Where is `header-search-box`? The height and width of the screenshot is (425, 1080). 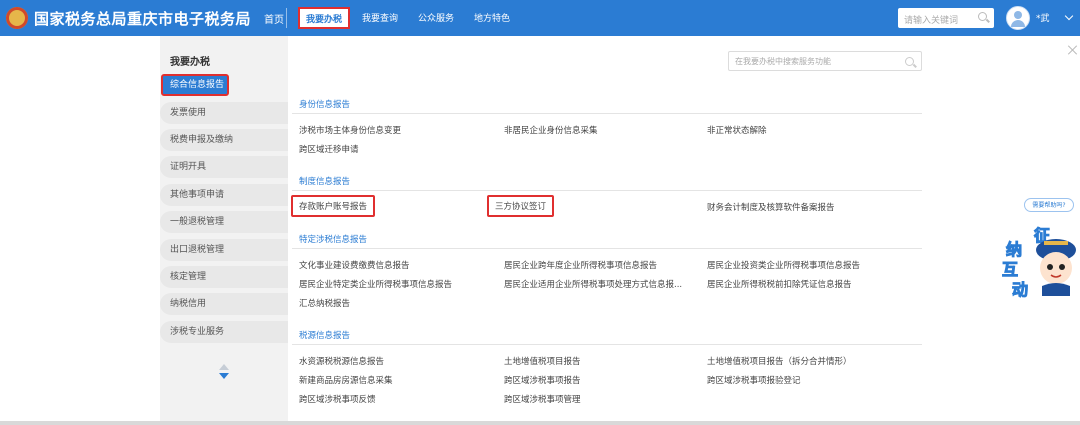 header-search-box is located at coordinates (946, 19).